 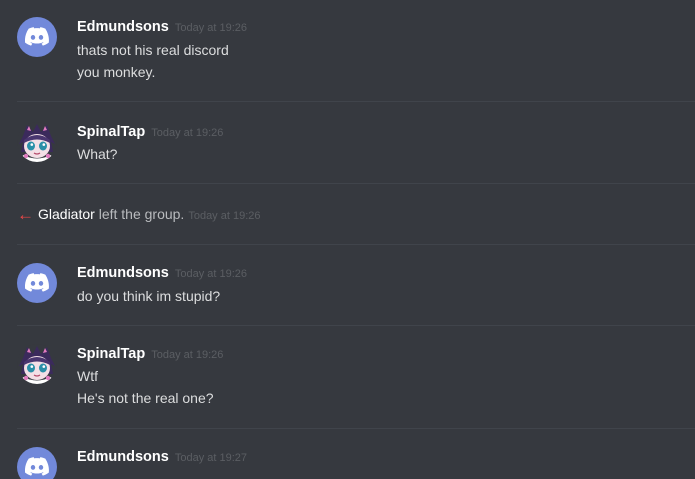 What do you see at coordinates (116, 72) in the screenshot?
I see `message-text: you monkey.` at bounding box center [116, 72].